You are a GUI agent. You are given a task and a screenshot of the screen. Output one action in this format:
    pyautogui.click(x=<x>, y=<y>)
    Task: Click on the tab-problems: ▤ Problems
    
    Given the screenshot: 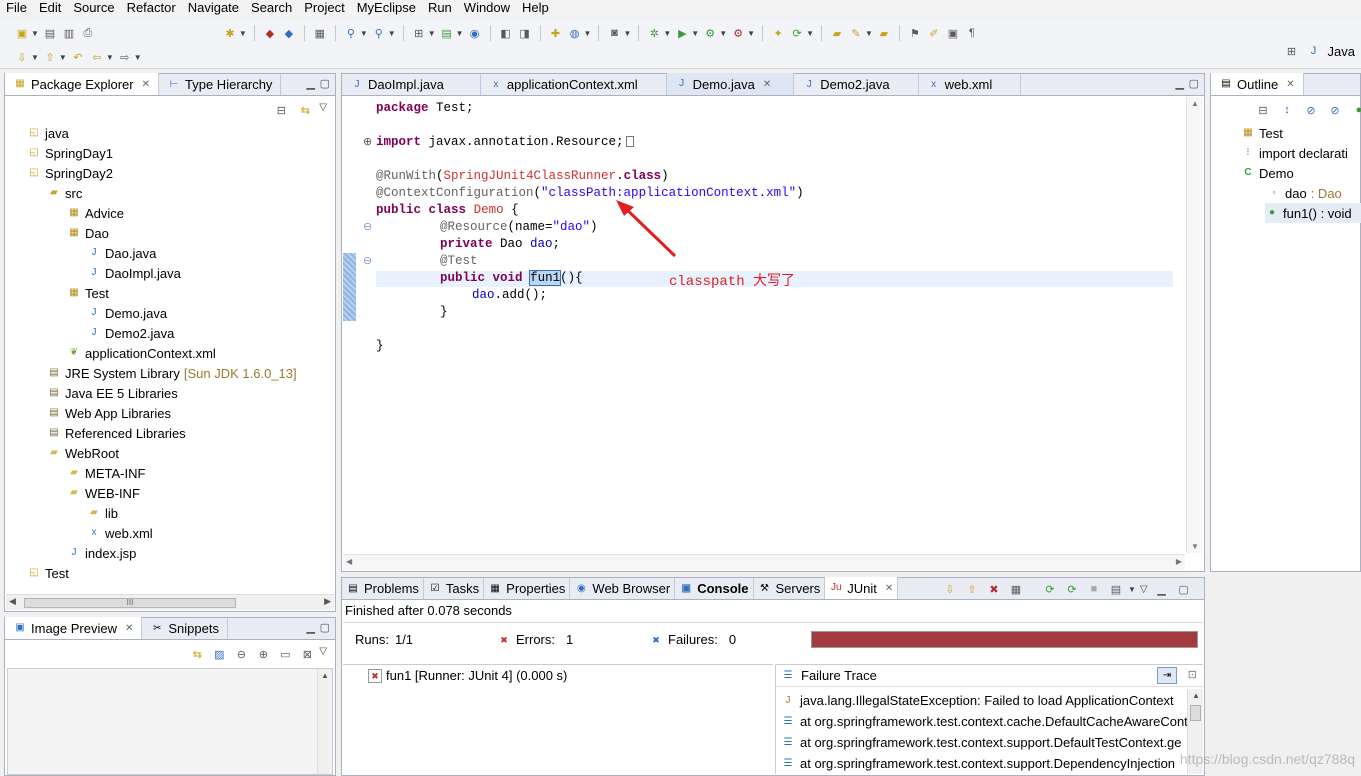 What is the action you would take?
    pyautogui.click(x=383, y=588)
    